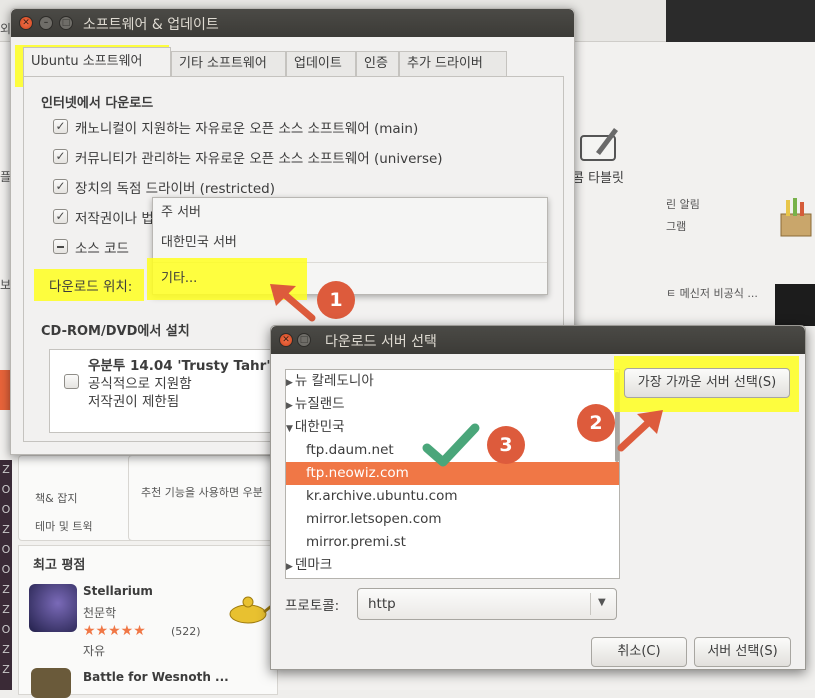  What do you see at coordinates (175, 189) in the screenshot?
I see `source-label: 장치의 독점 드라이버 (restricted)` at bounding box center [175, 189].